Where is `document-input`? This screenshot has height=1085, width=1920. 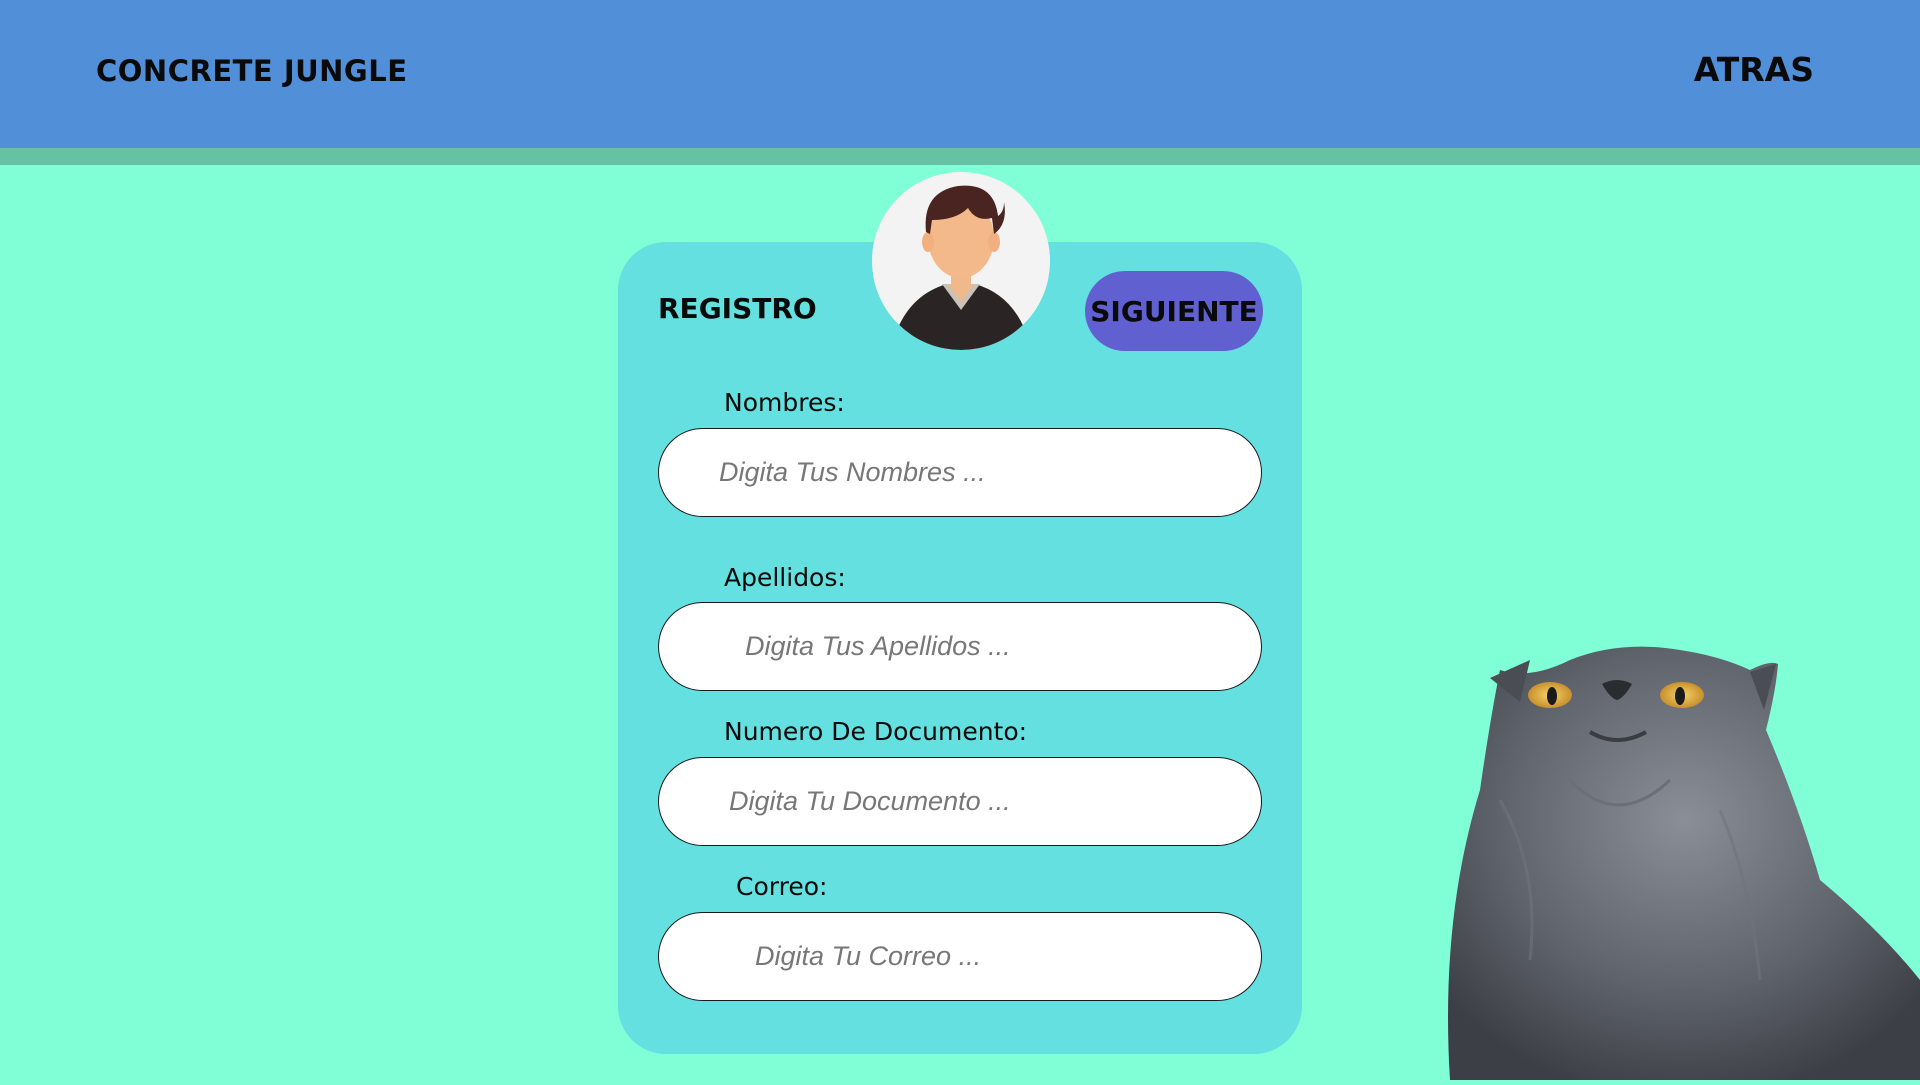 document-input is located at coordinates (960, 801).